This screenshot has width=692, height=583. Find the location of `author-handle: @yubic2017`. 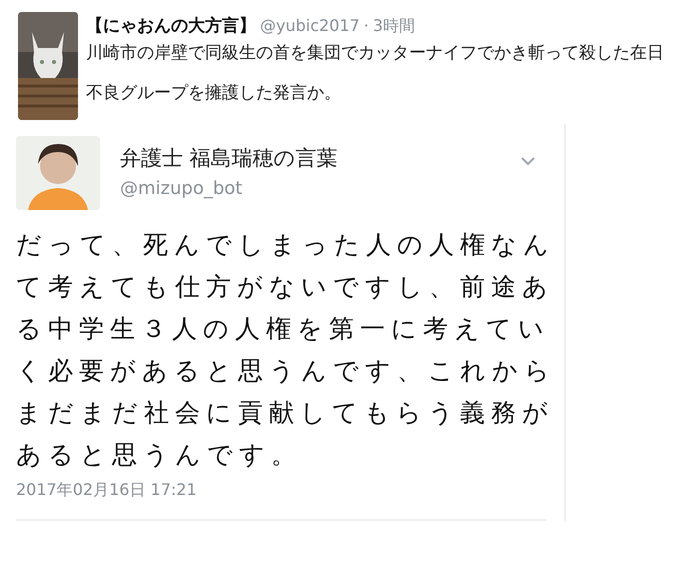

author-handle: @yubic2017 is located at coordinates (310, 25).